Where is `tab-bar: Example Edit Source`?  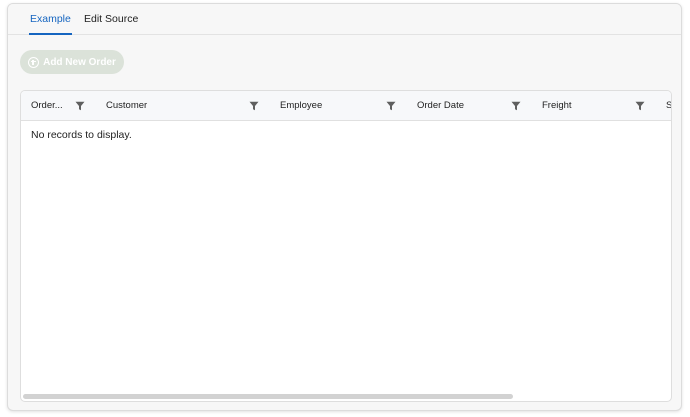
tab-bar: Example Edit Source is located at coordinates (344, 19).